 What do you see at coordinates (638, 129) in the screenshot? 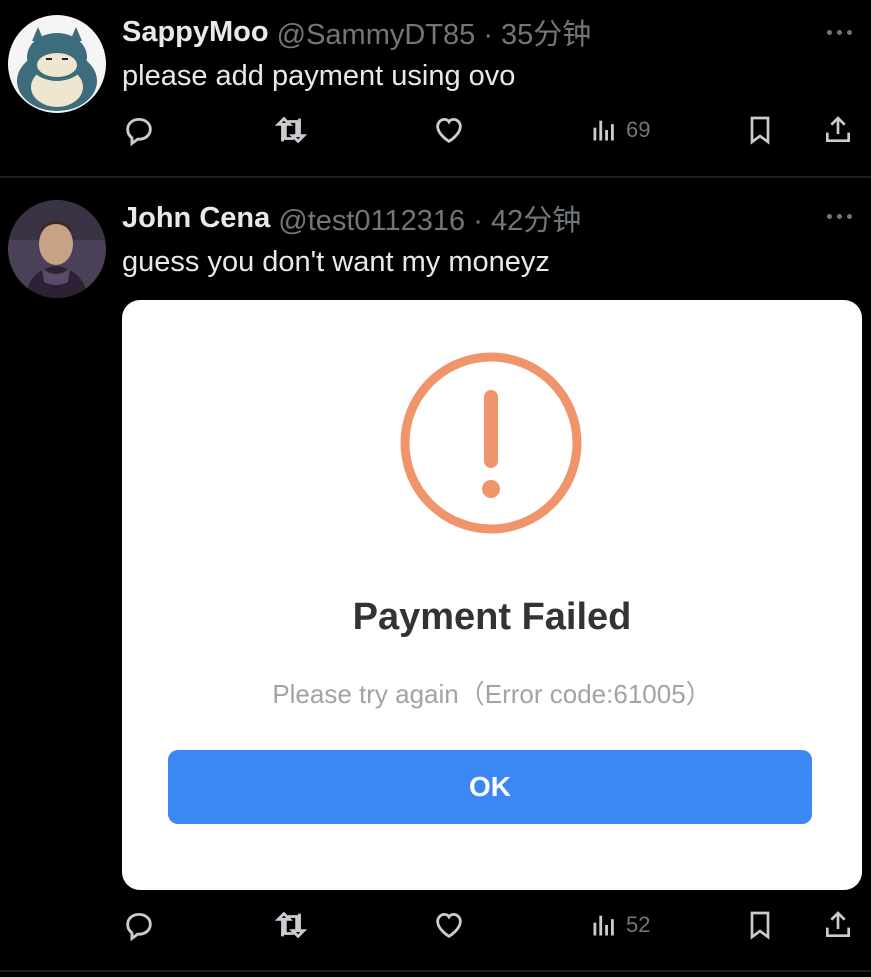
I see `views-count: 69` at bounding box center [638, 129].